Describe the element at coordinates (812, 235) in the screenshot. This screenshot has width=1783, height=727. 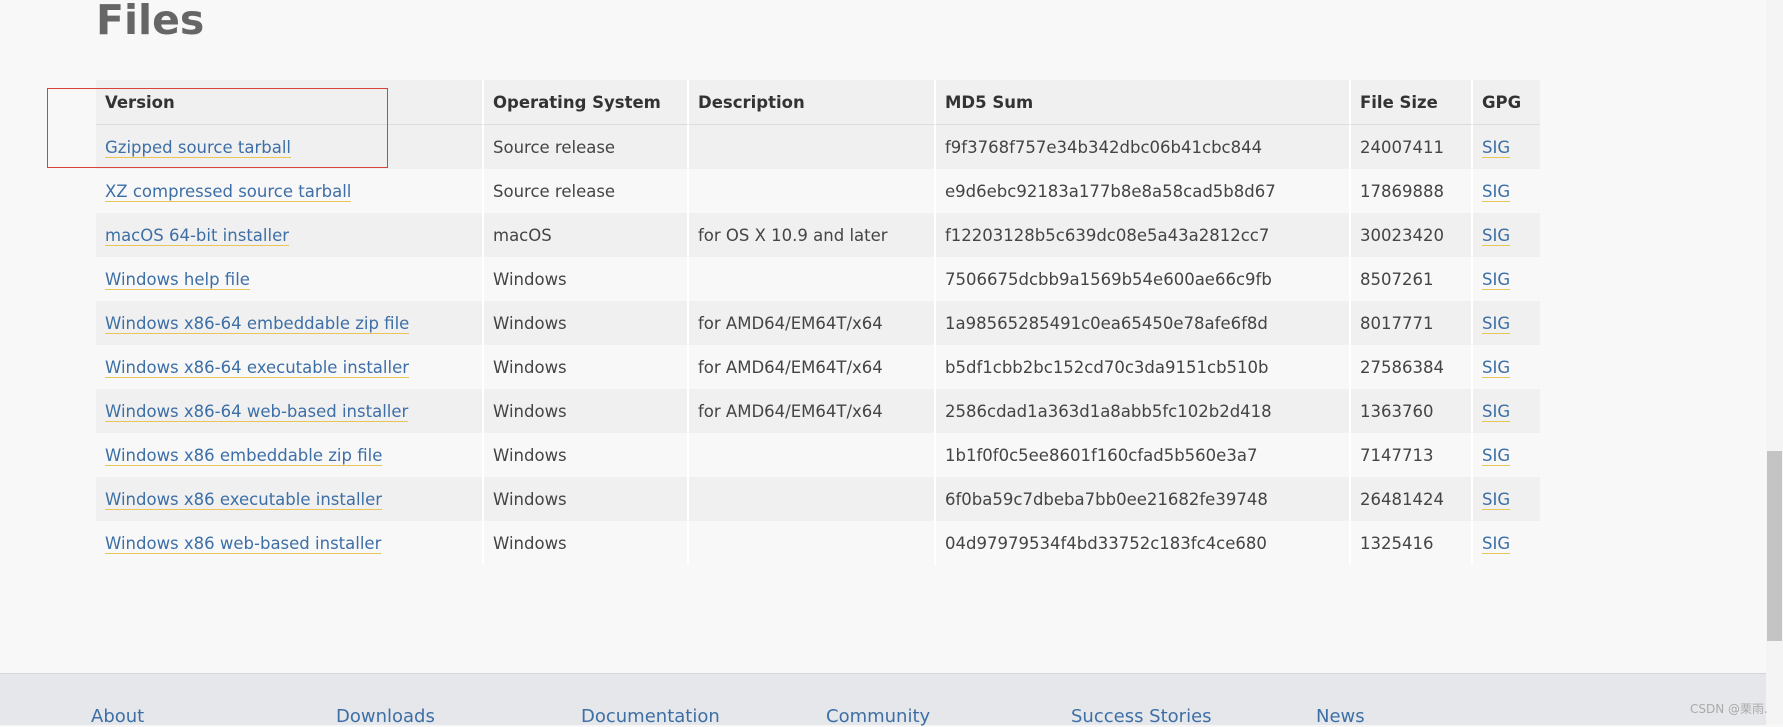
I see `description-cell: for OS X 10.9 and later` at that location.